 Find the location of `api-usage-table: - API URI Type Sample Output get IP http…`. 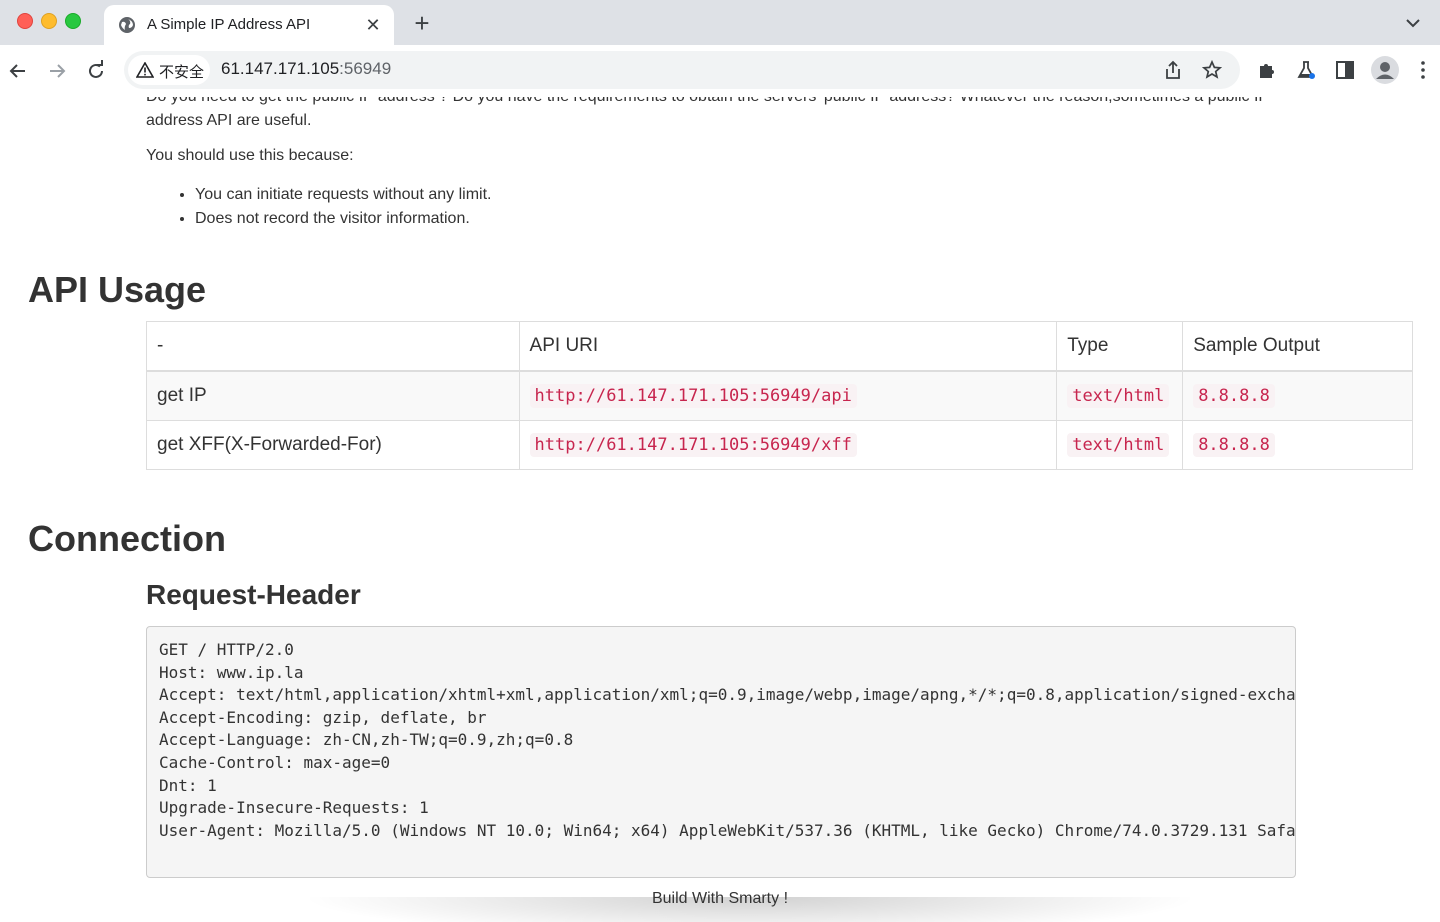

api-usage-table: - API URI Type Sample Output get IP http… is located at coordinates (779, 395).